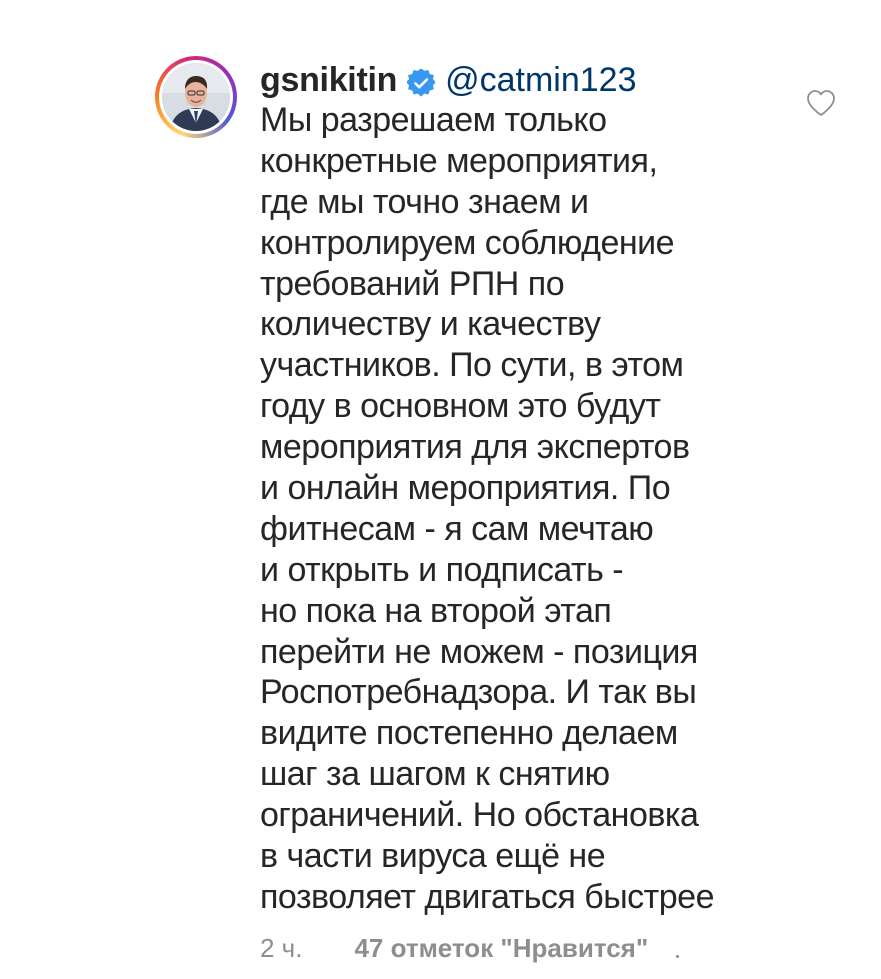 This screenshot has height=979, width=881. Describe the element at coordinates (475, 447) in the screenshot. I see `comment-text-line: мероприятия для экспертов` at that location.